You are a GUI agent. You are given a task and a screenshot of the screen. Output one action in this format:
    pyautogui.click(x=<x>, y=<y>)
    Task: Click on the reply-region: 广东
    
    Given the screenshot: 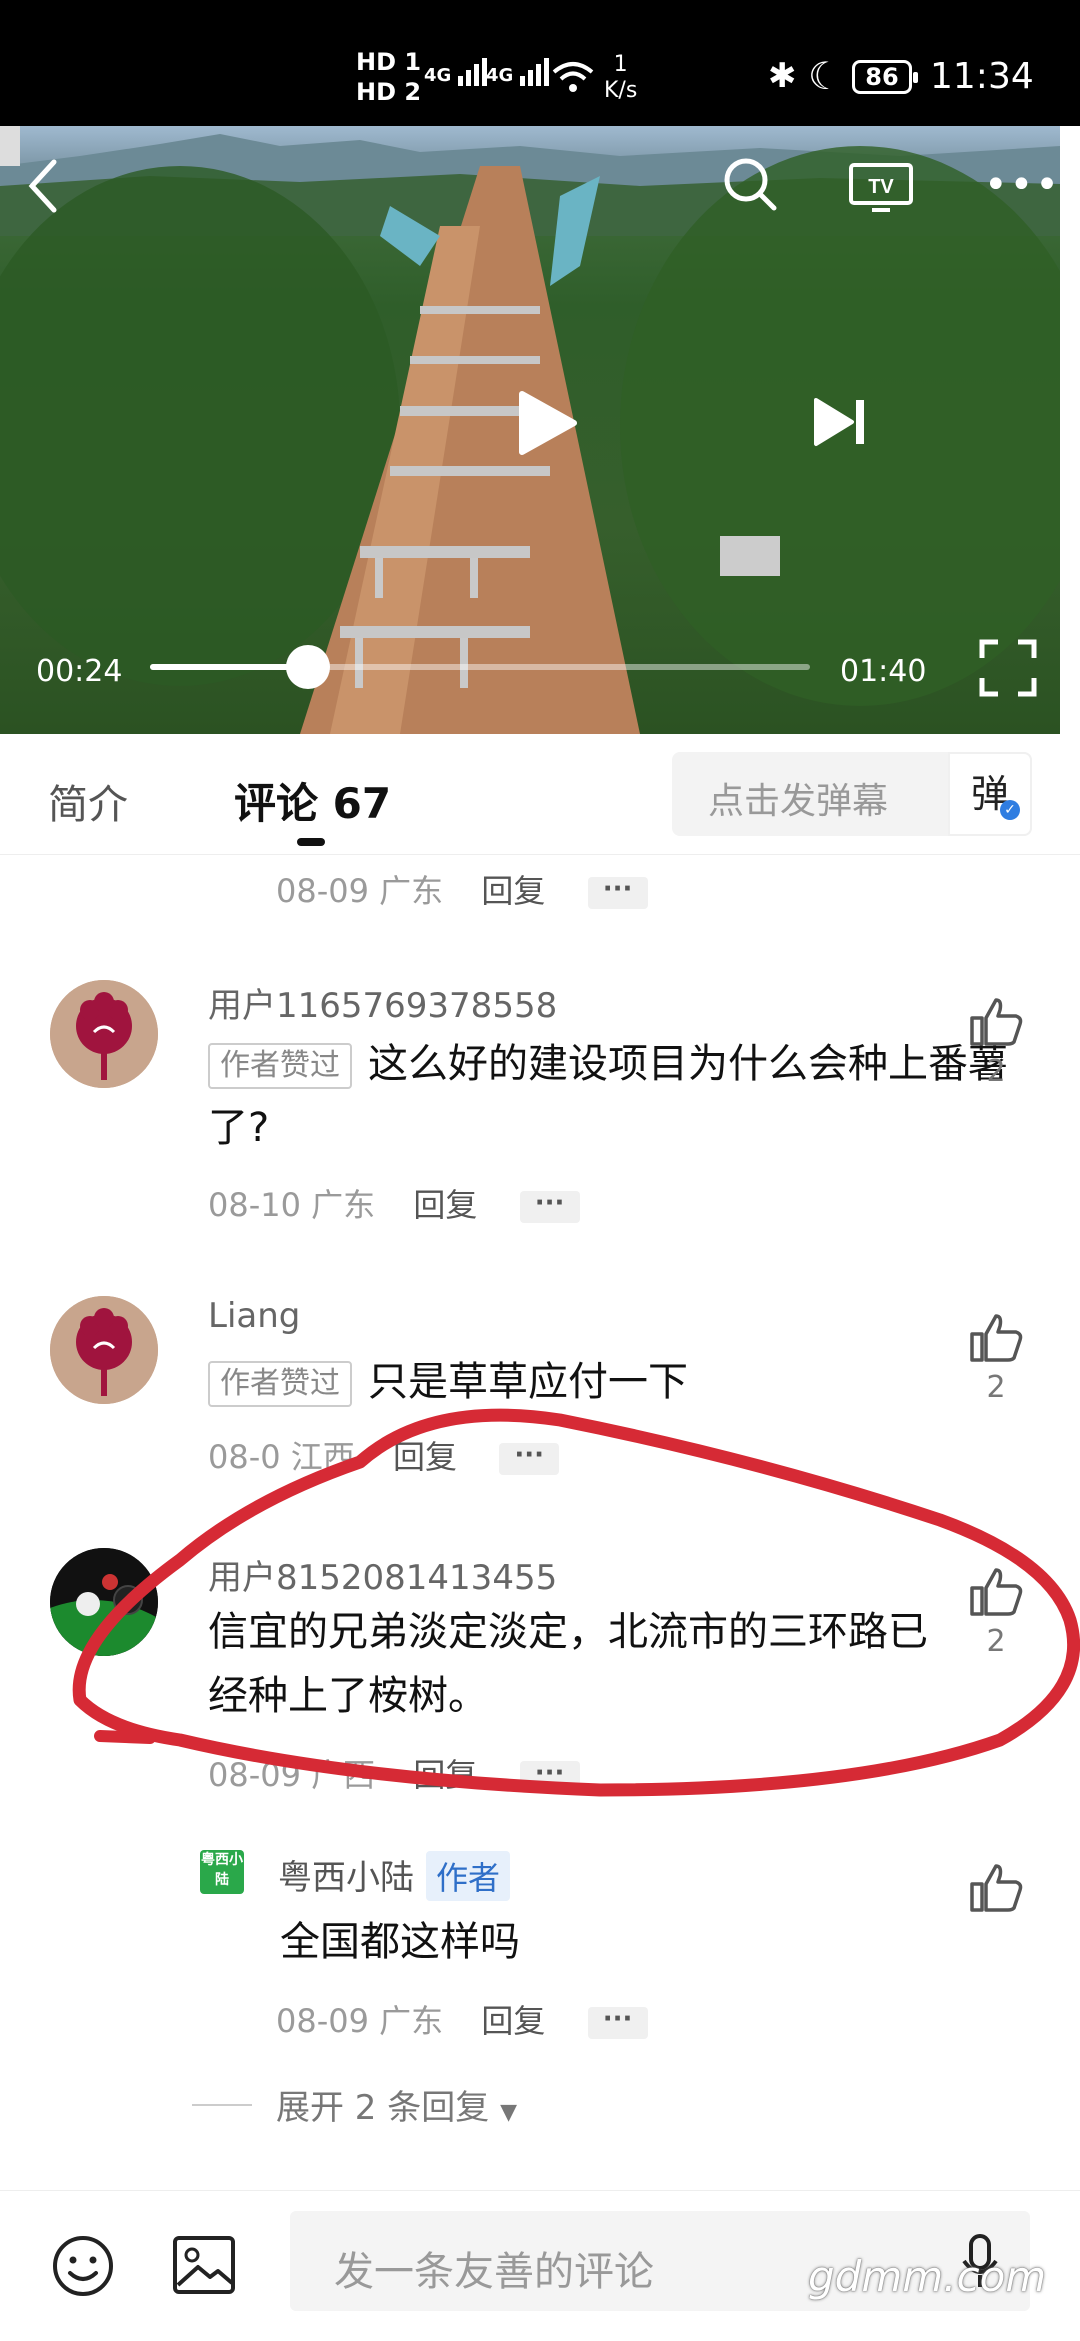 What is the action you would take?
    pyautogui.click(x=411, y=2021)
    